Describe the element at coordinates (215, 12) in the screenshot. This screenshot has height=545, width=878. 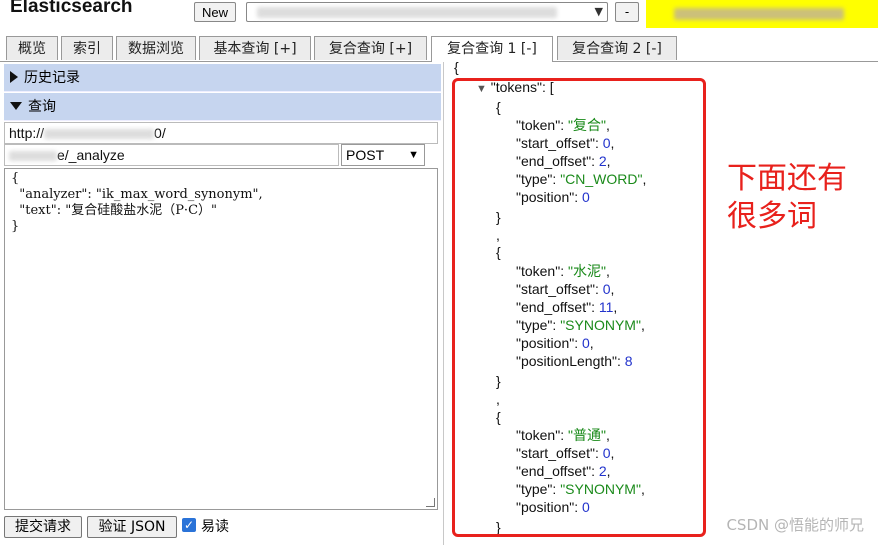
I see `new-button: New` at that location.